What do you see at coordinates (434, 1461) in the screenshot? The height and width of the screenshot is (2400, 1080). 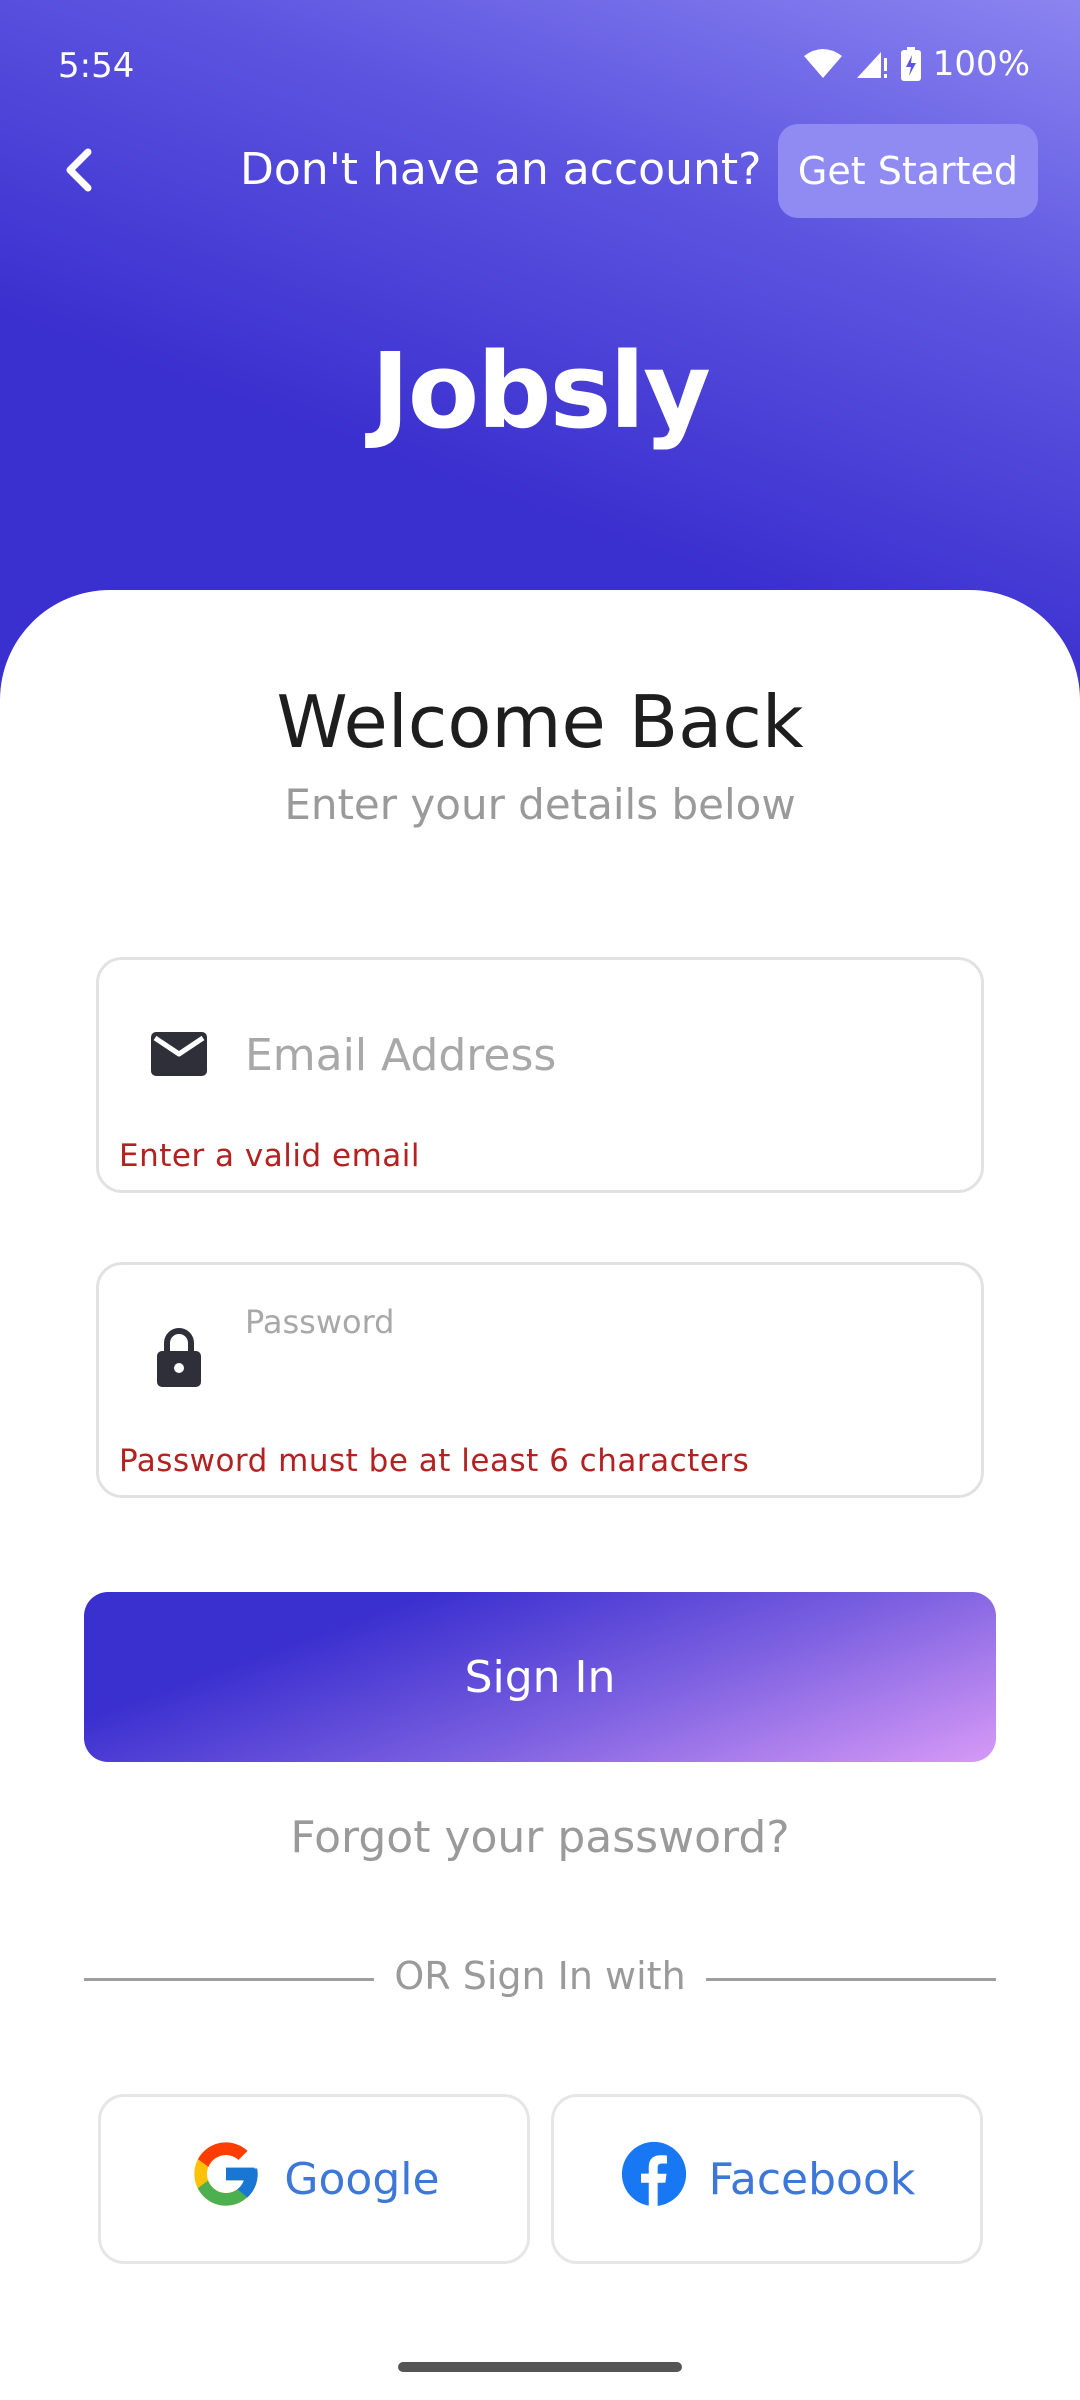 I see `password-error: Password must be at least 6 characters` at bounding box center [434, 1461].